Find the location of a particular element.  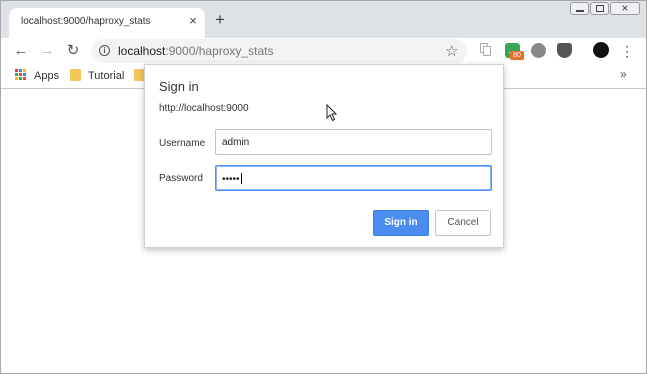

close-tab-icon: × is located at coordinates (193, 20).